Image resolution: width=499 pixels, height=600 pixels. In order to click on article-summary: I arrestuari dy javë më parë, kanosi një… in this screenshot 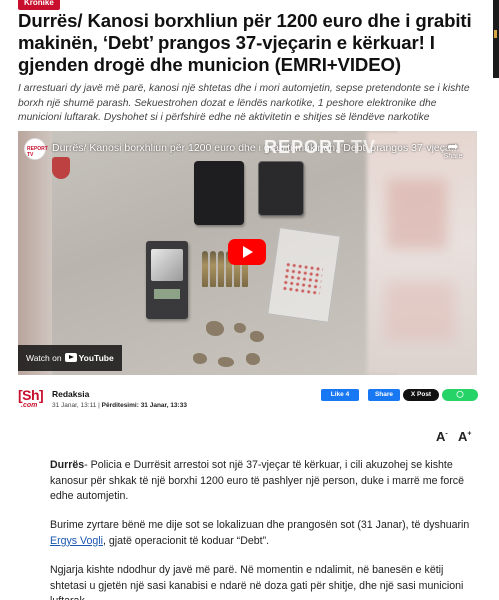, I will do `click(244, 103)`.